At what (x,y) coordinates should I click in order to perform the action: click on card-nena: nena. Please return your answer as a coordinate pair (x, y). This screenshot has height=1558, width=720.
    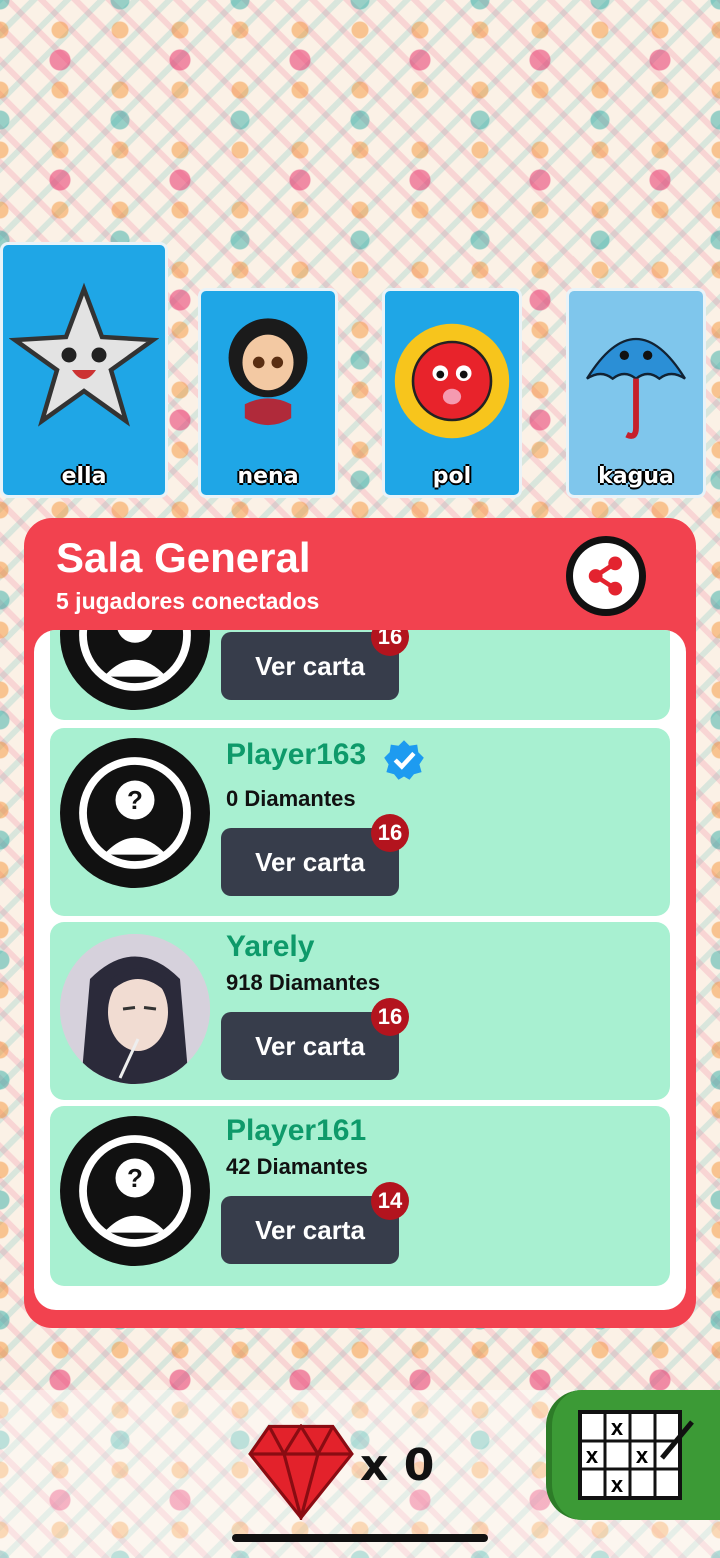
    Looking at the image, I should click on (268, 393).